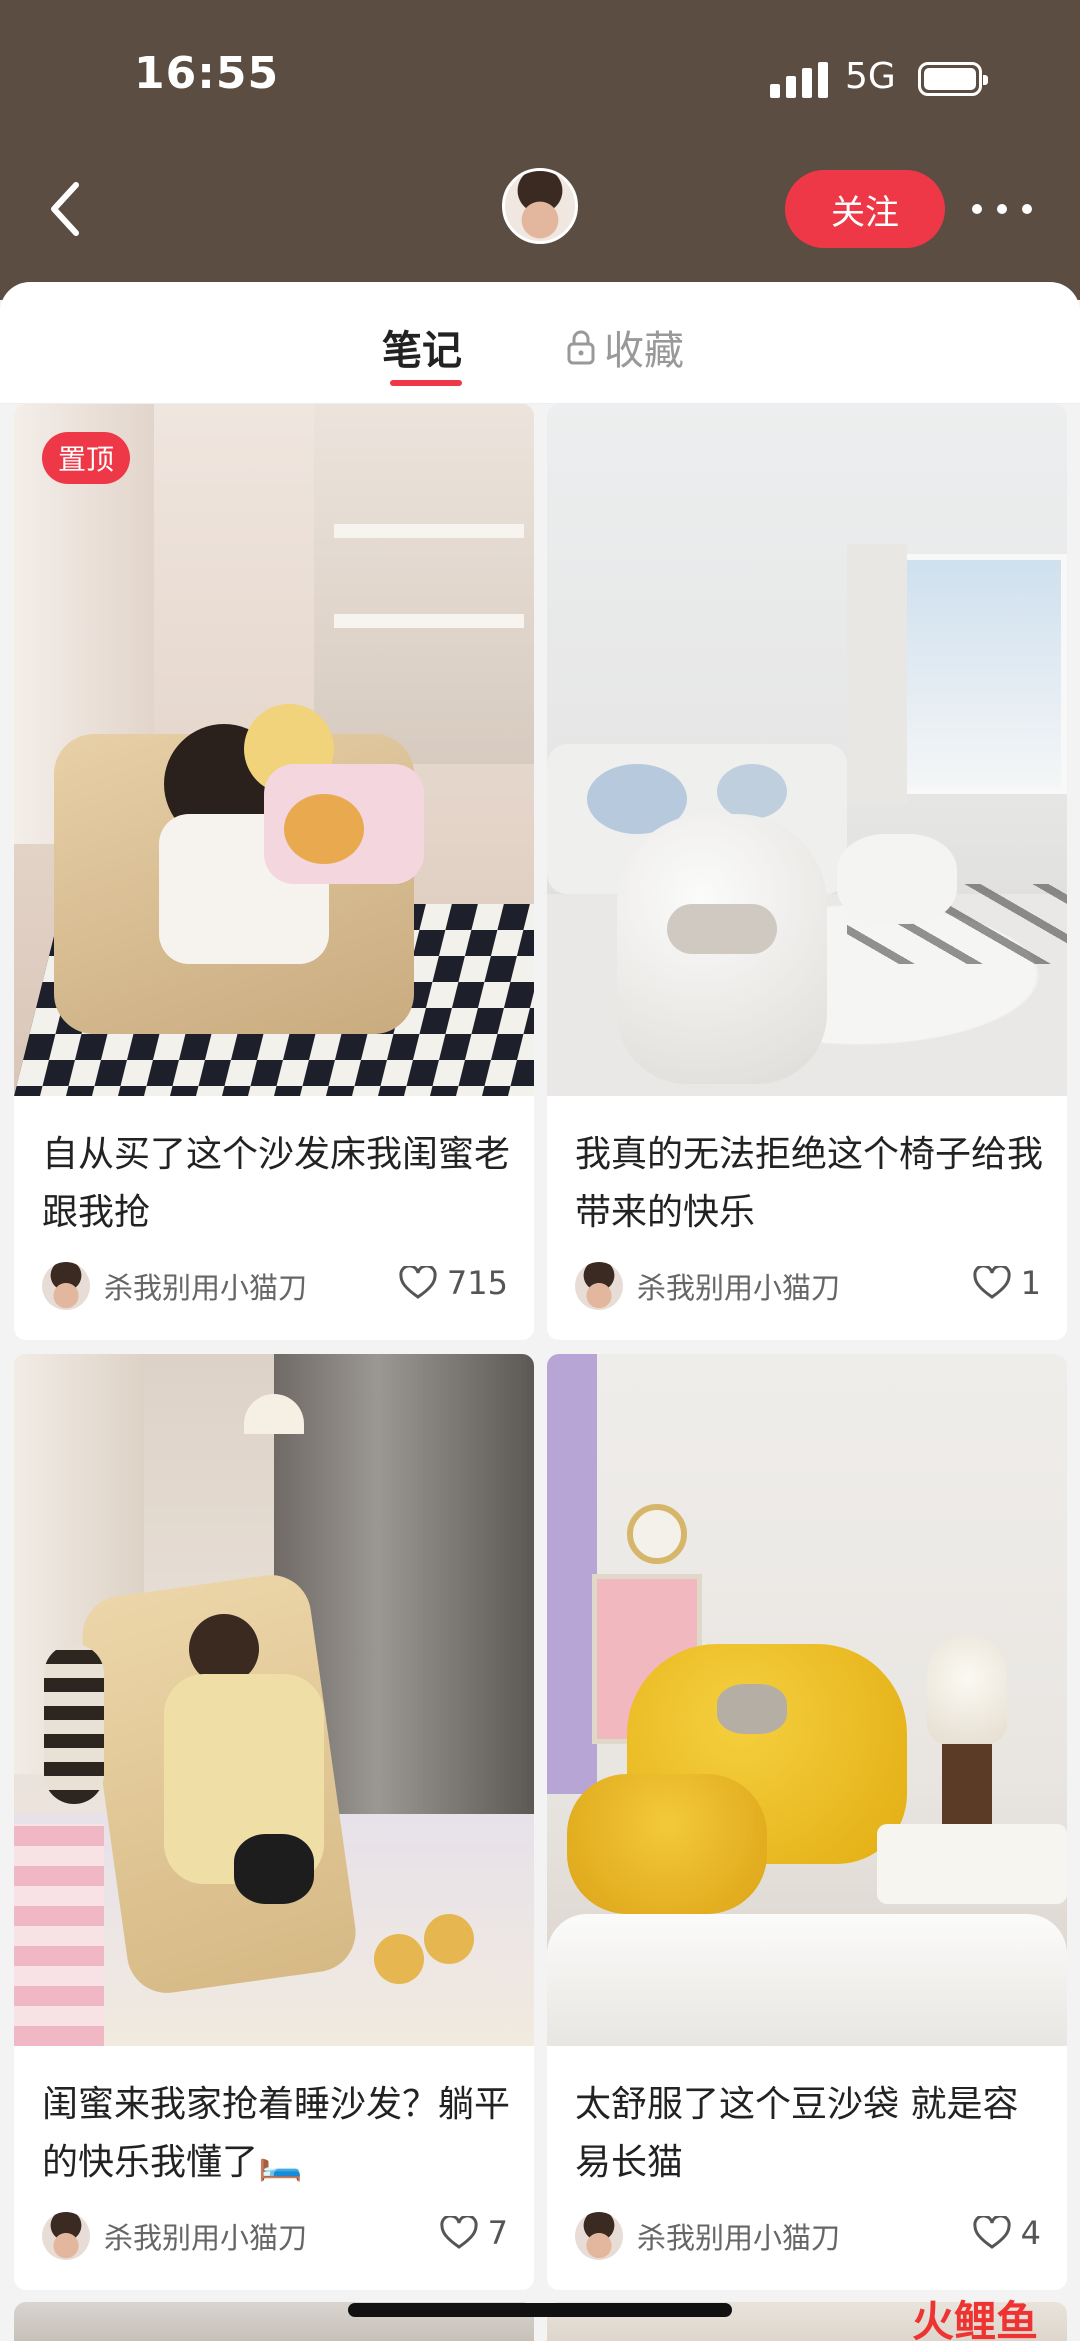  I want to click on active-tab-indicator, so click(426, 383).